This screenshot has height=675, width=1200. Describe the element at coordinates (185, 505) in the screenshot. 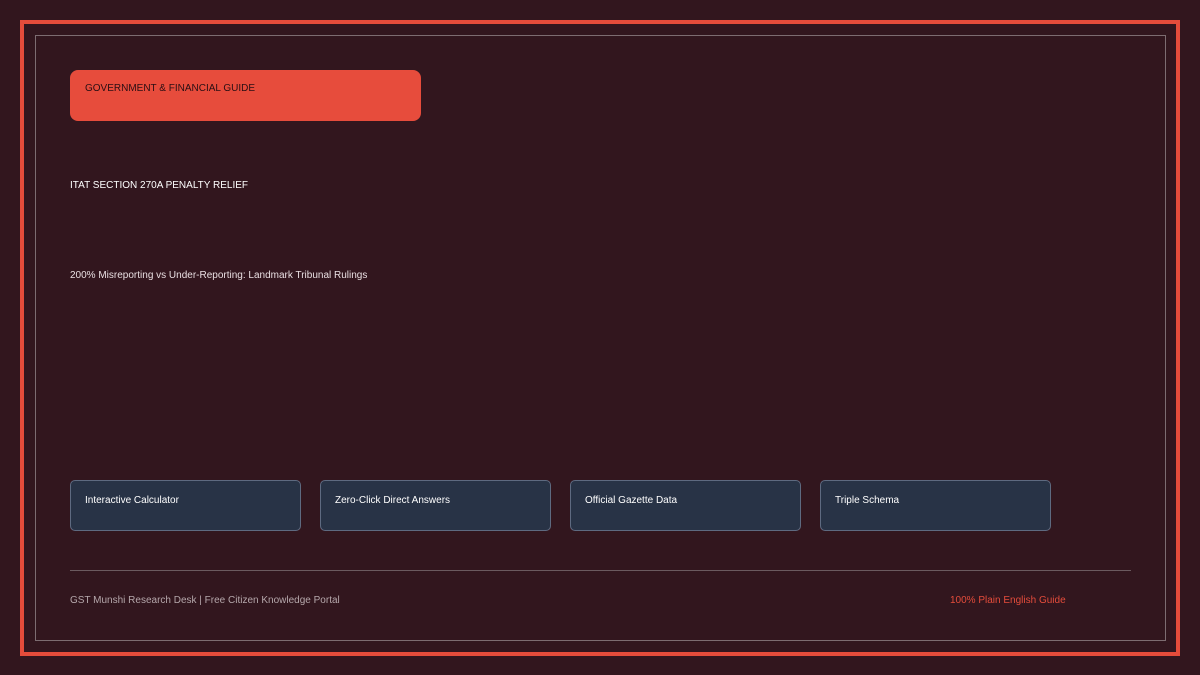

I see `feature-card-interactive-calculator: Interactive Calculator` at that location.